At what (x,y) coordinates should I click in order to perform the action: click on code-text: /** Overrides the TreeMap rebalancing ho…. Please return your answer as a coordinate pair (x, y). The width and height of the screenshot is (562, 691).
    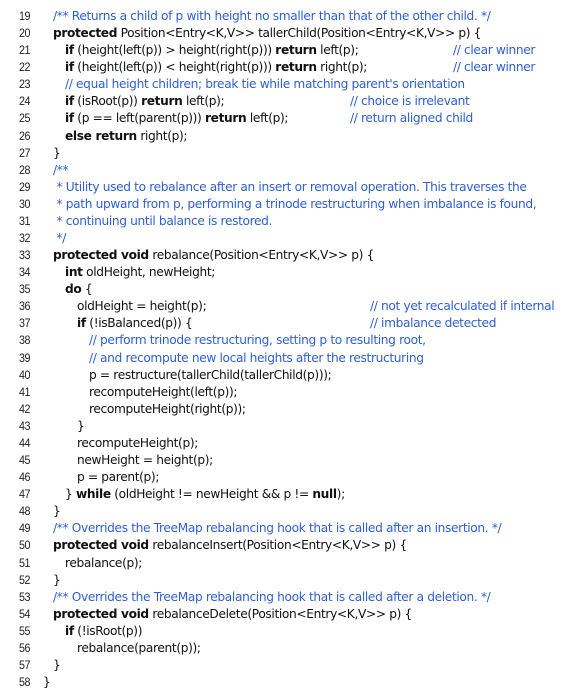
    Looking at the image, I should click on (277, 528).